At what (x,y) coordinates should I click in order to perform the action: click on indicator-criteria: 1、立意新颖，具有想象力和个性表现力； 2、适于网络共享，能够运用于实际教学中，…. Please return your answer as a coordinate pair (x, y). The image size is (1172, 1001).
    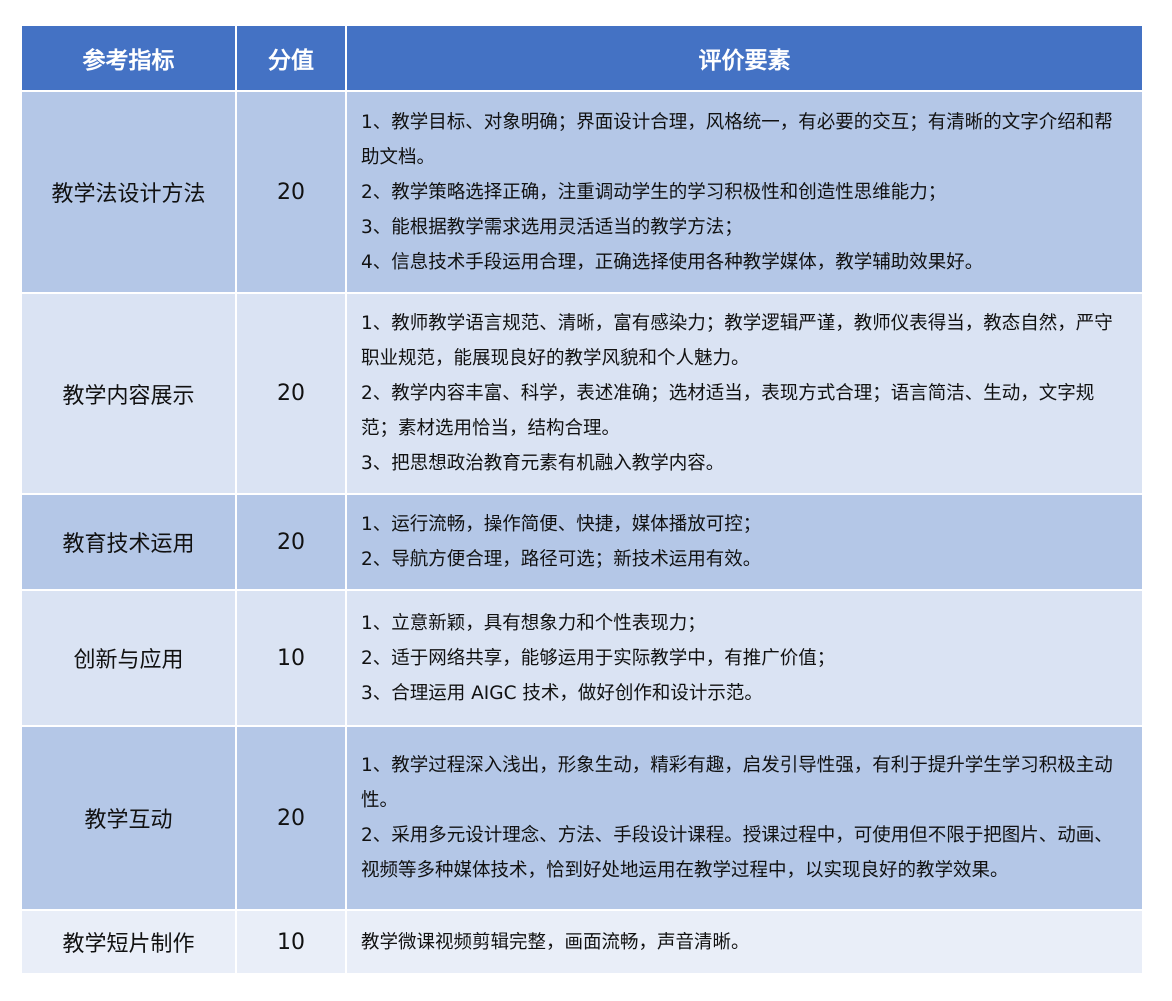
    Looking at the image, I should click on (744, 658).